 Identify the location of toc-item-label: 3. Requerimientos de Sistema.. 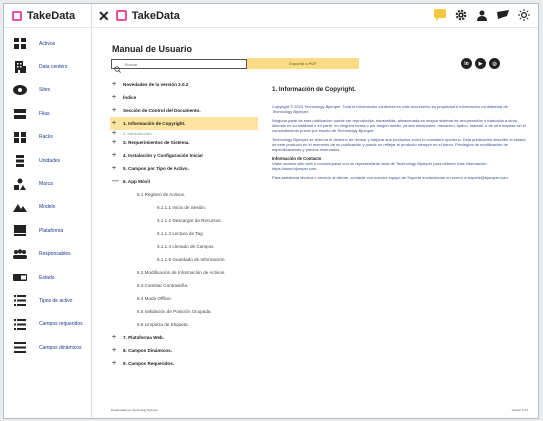
(156, 142).